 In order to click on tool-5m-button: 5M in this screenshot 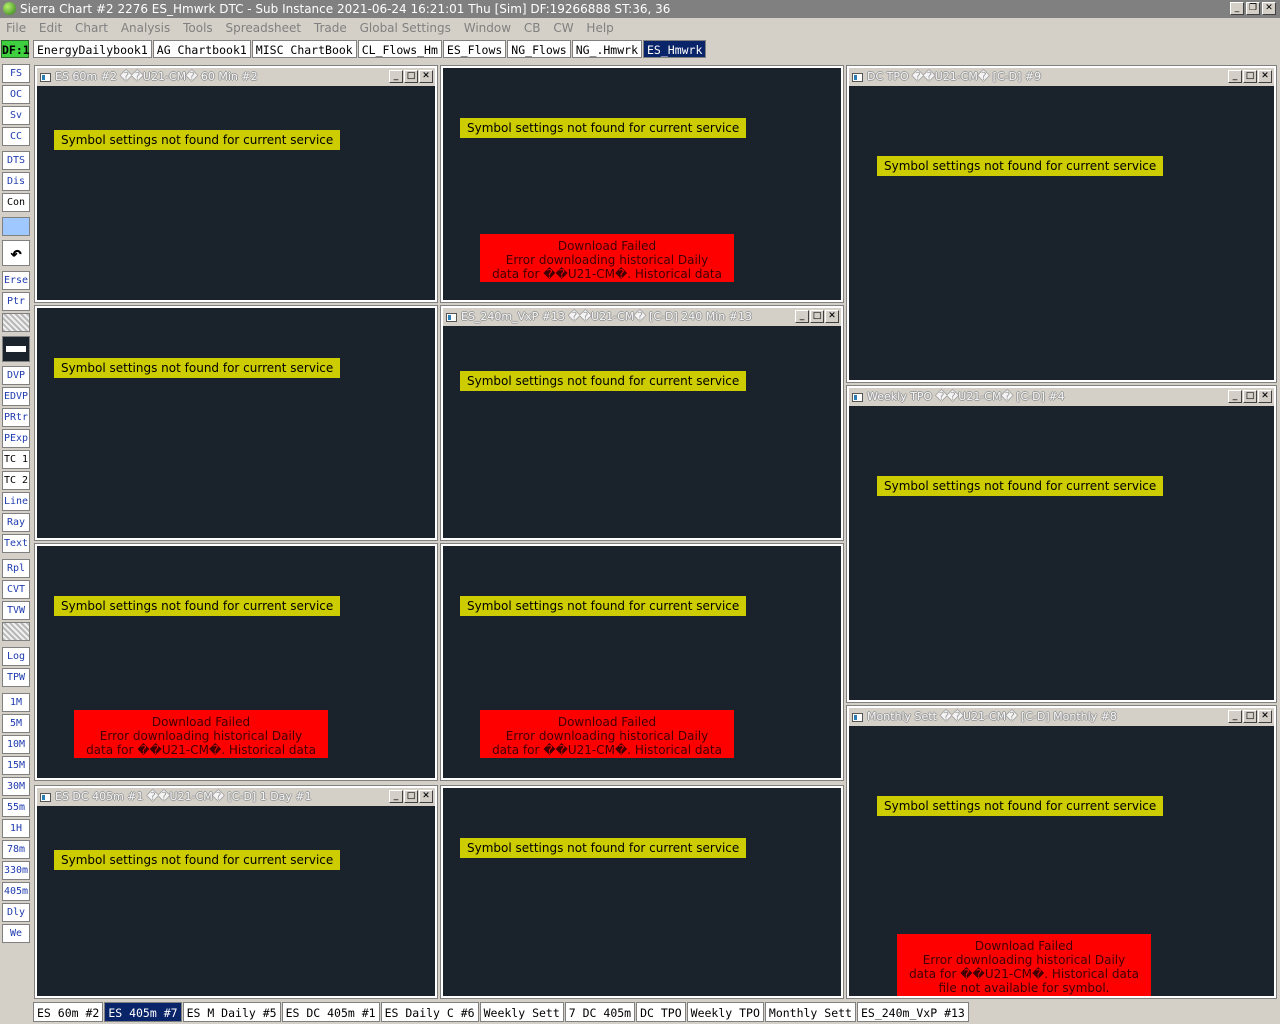, I will do `click(16, 723)`.